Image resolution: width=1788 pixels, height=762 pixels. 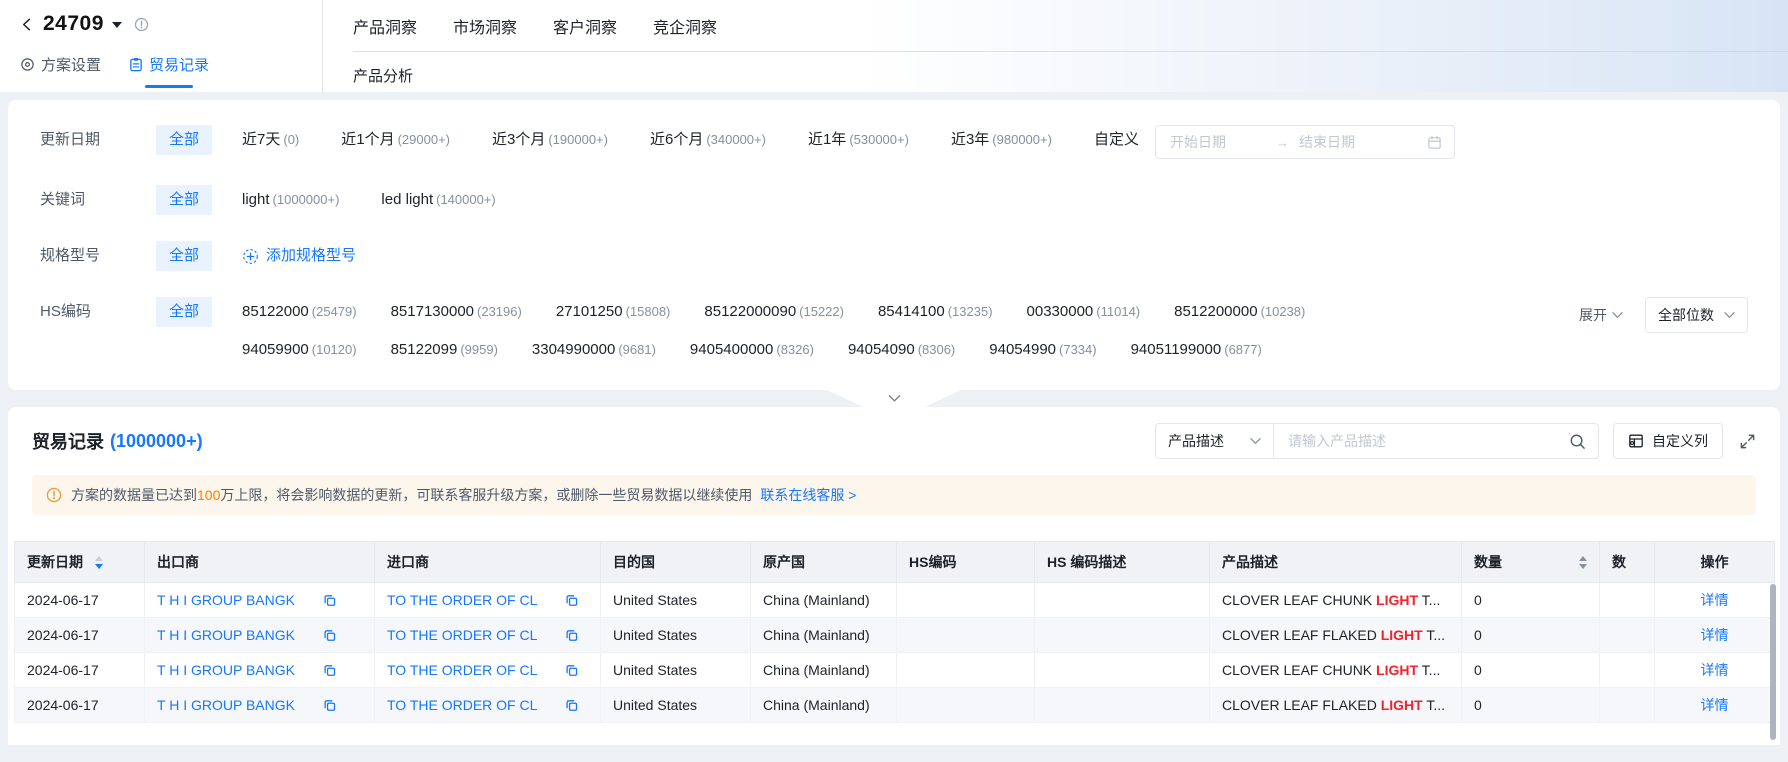 I want to click on update-date-all-chip: 全部, so click(x=184, y=140).